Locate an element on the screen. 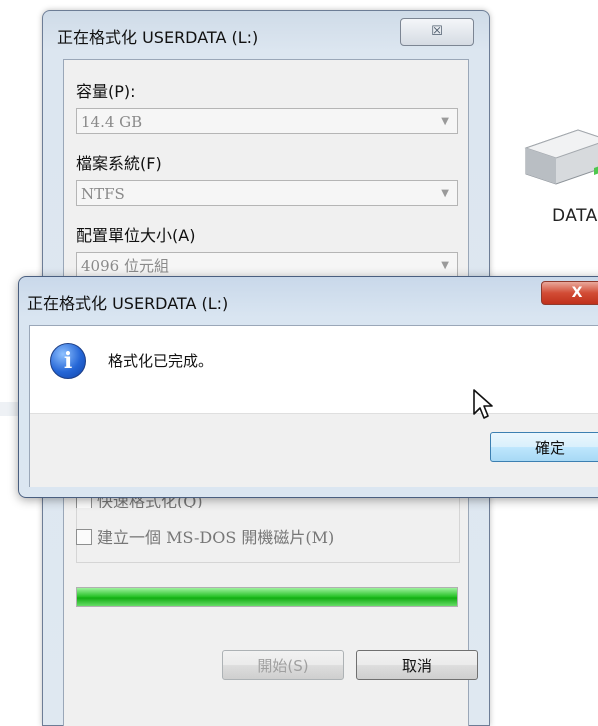 This screenshot has width=598, height=726. format-progress-bar is located at coordinates (267, 597).